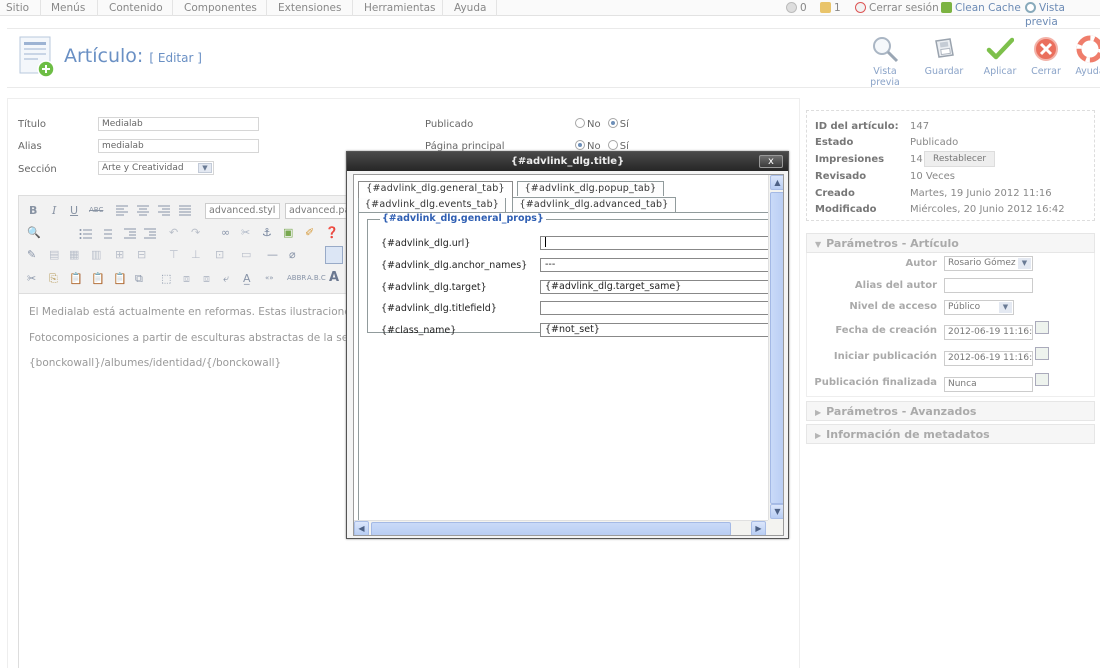 The height and width of the screenshot is (668, 1100). I want to click on outdent-icon, so click(130, 234).